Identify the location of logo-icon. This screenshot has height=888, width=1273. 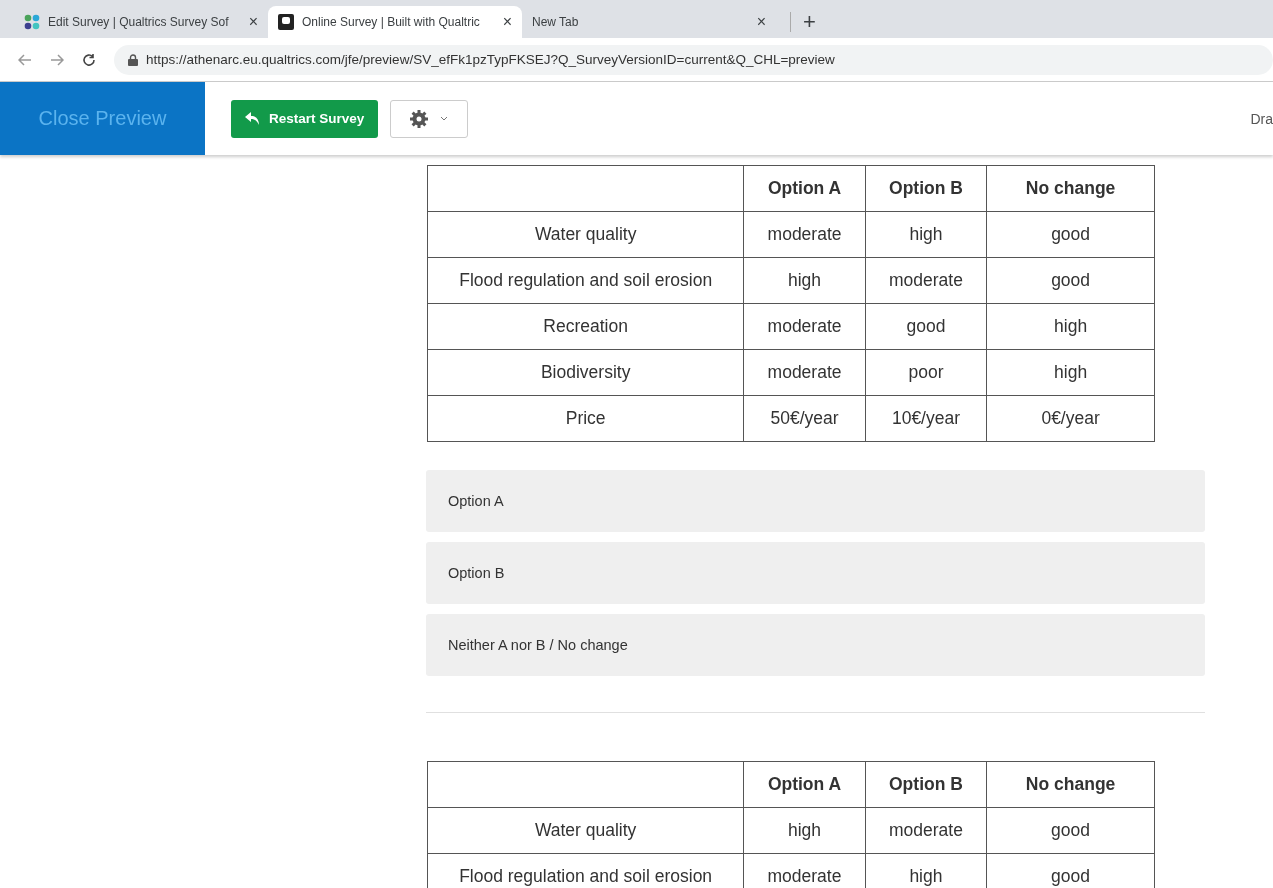
(286, 22).